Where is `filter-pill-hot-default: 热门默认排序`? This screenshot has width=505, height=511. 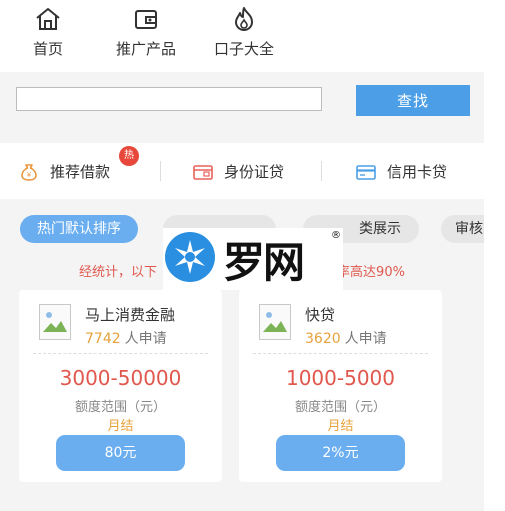
filter-pill-hot-default: 热门默认排序 is located at coordinates (79, 229).